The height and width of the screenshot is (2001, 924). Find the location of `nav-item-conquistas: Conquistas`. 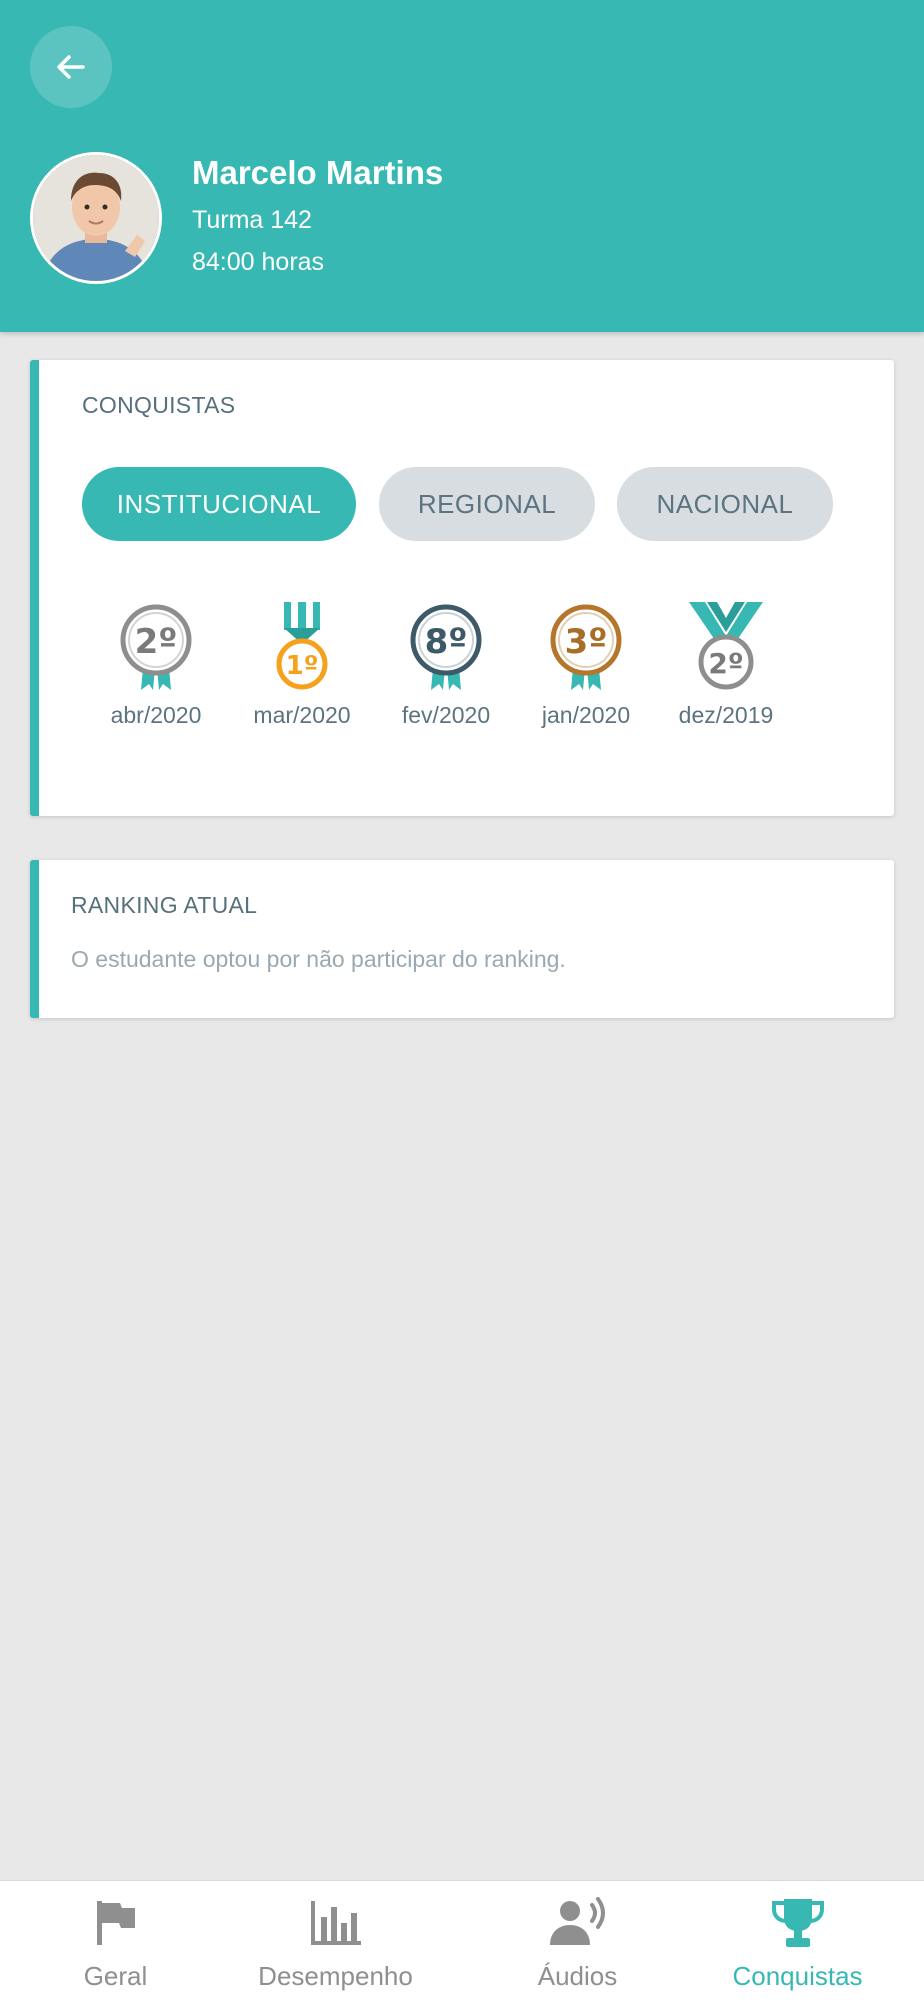

nav-item-conquistas: Conquistas is located at coordinates (797, 1941).